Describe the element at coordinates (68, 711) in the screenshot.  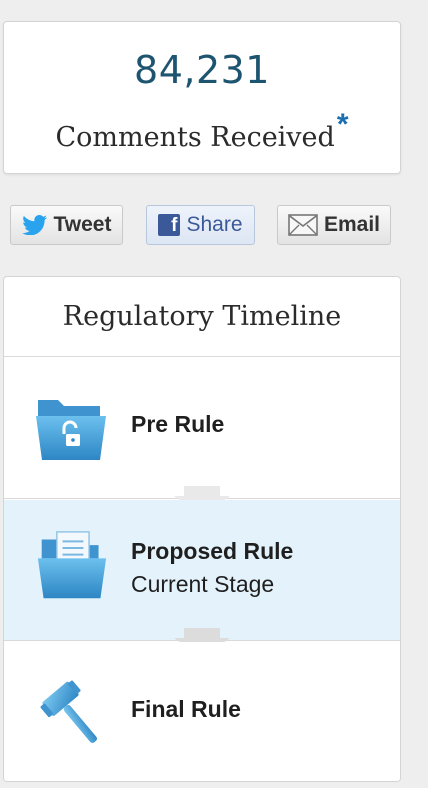
I see `gavel-icon` at that location.